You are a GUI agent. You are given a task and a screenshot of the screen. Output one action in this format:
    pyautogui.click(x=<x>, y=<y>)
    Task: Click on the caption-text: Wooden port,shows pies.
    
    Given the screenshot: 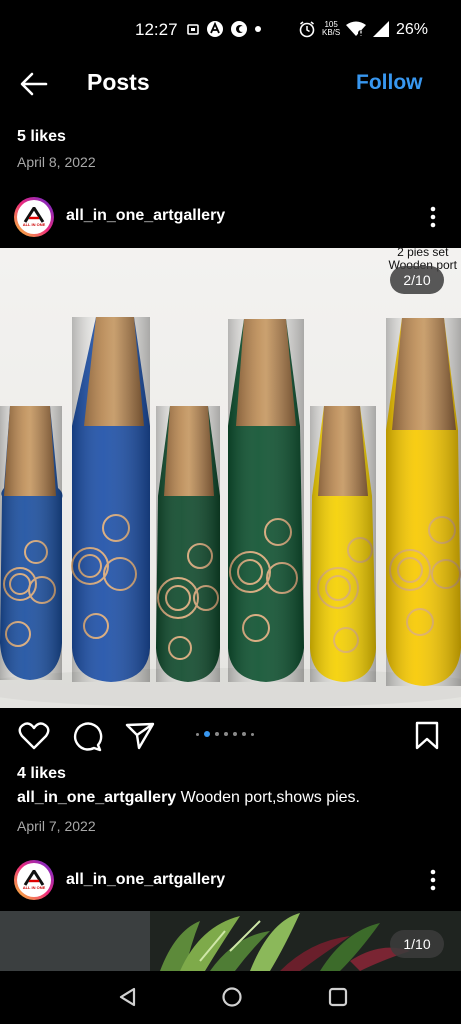 What is the action you would take?
    pyautogui.click(x=268, y=797)
    